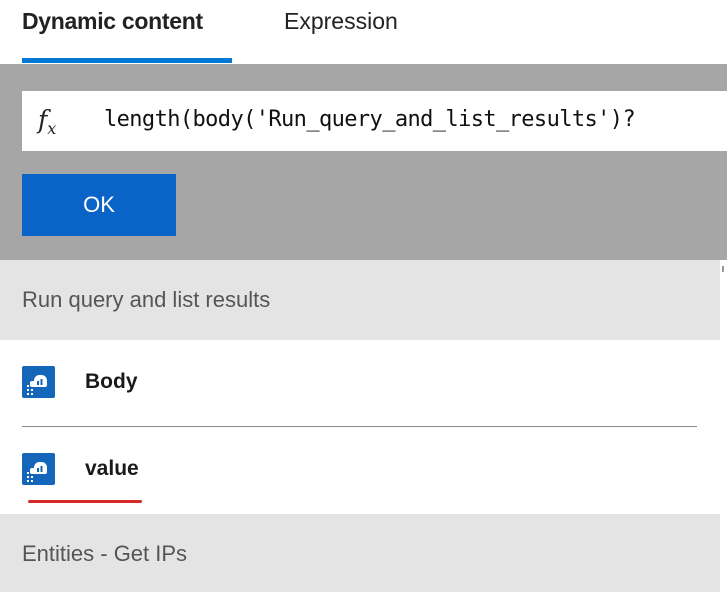 The height and width of the screenshot is (592, 727). What do you see at coordinates (360, 383) in the screenshot?
I see `list-item-body: Body` at bounding box center [360, 383].